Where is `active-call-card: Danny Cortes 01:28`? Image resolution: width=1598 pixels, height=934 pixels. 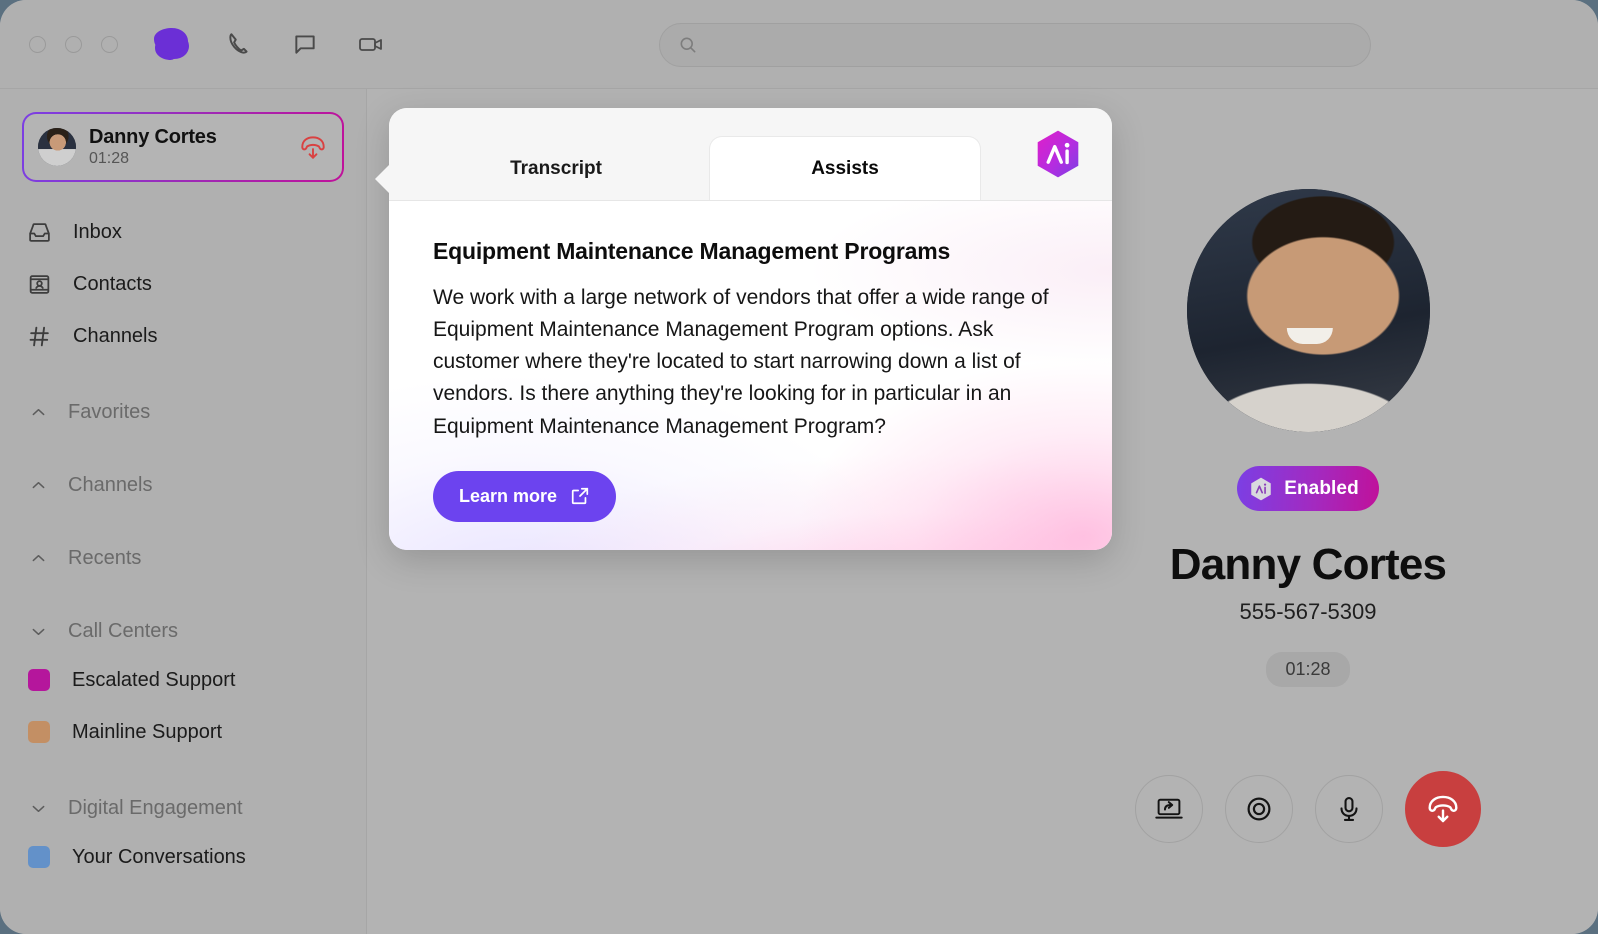 active-call-card: Danny Cortes 01:28 is located at coordinates (183, 147).